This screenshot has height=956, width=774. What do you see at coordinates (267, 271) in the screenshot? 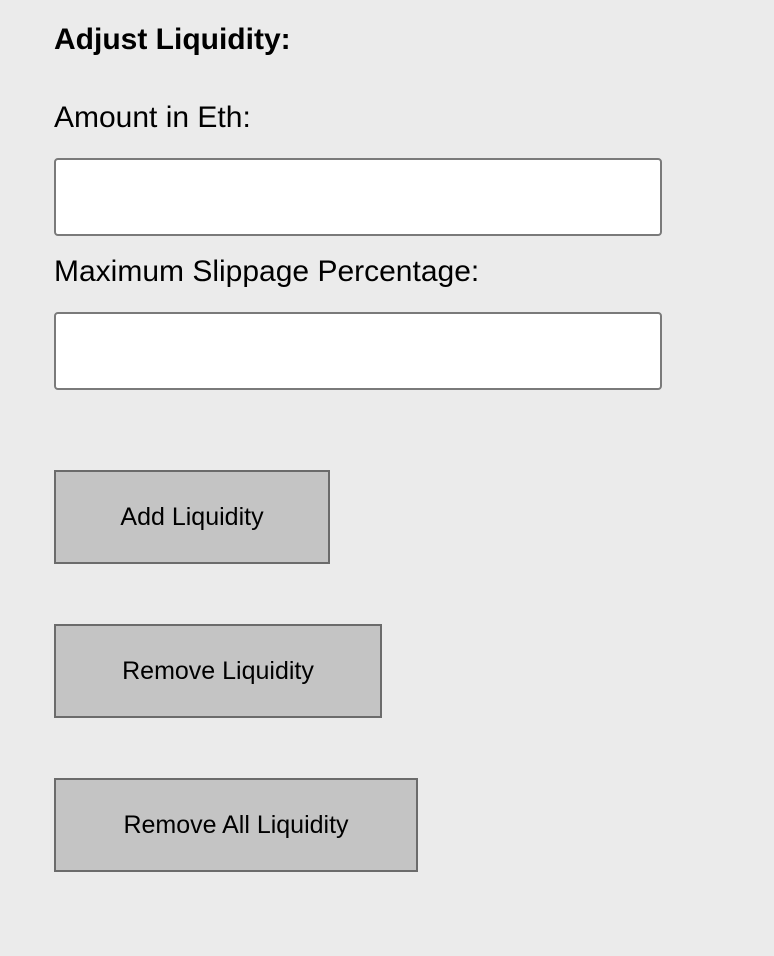
I see `max-slippage-label: Maximum Slippage Percentage:` at bounding box center [267, 271].